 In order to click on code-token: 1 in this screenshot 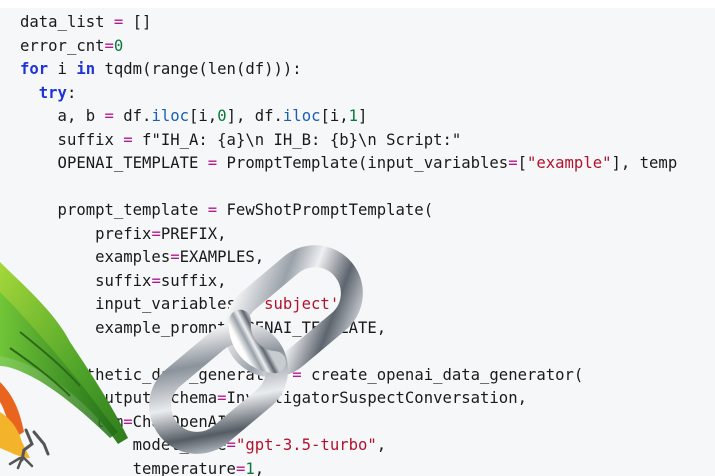, I will do `click(353, 116)`.